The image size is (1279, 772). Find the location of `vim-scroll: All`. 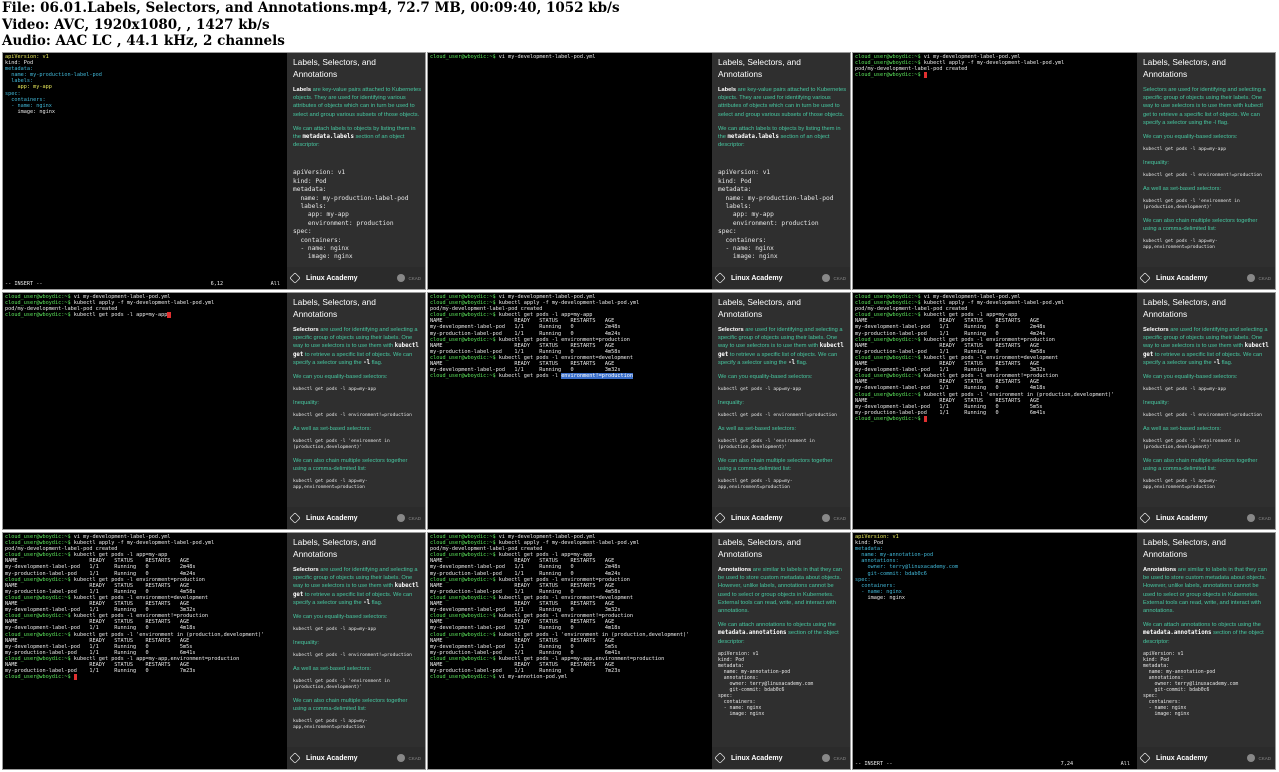

vim-scroll: All is located at coordinates (275, 284).